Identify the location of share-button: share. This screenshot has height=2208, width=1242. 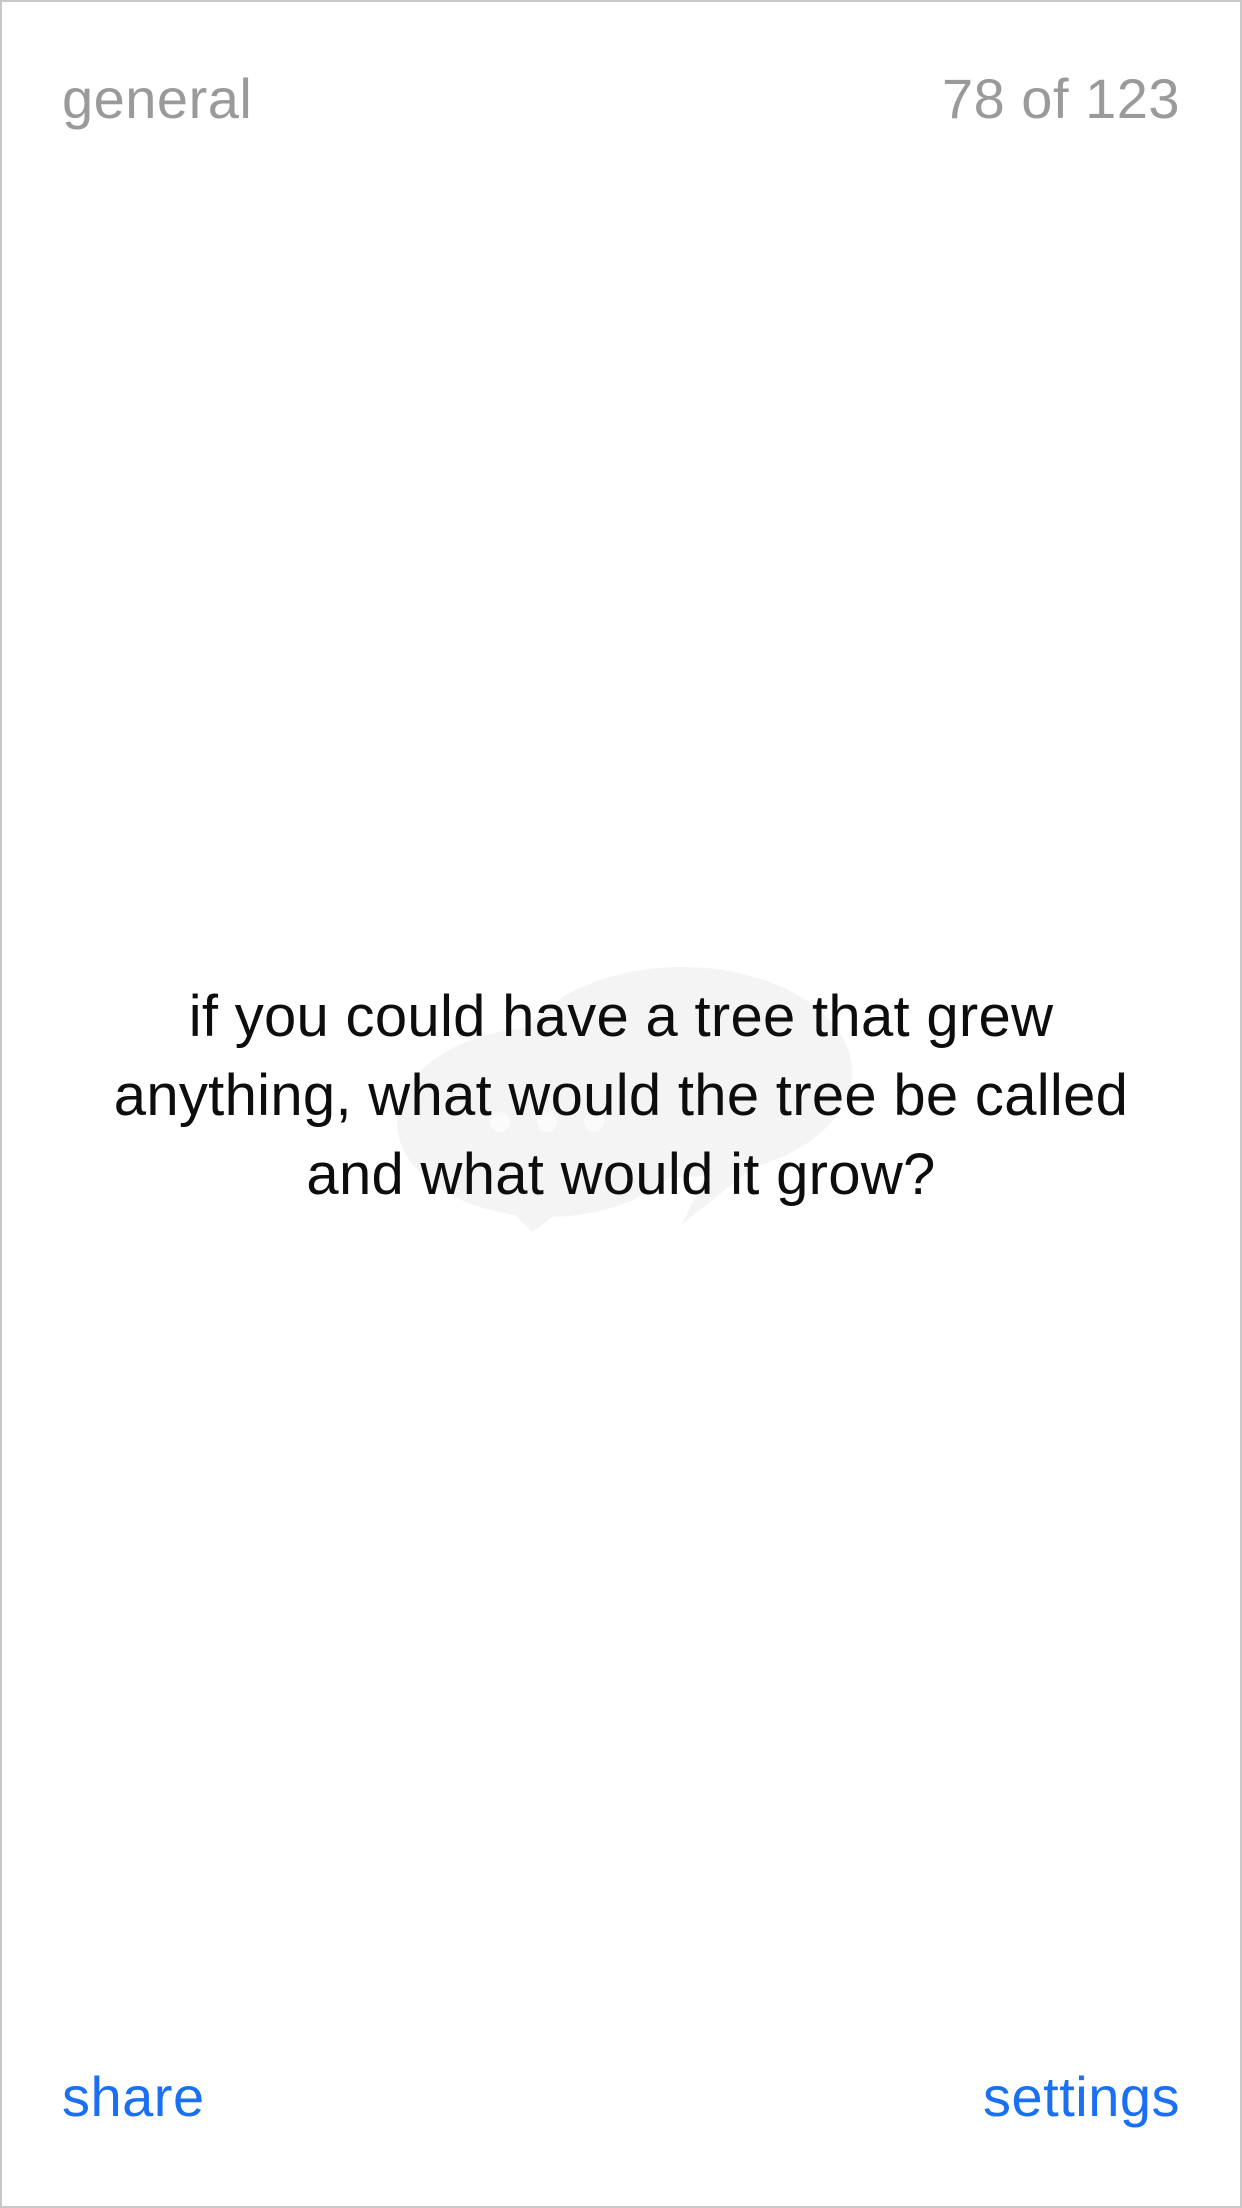
(133, 2097).